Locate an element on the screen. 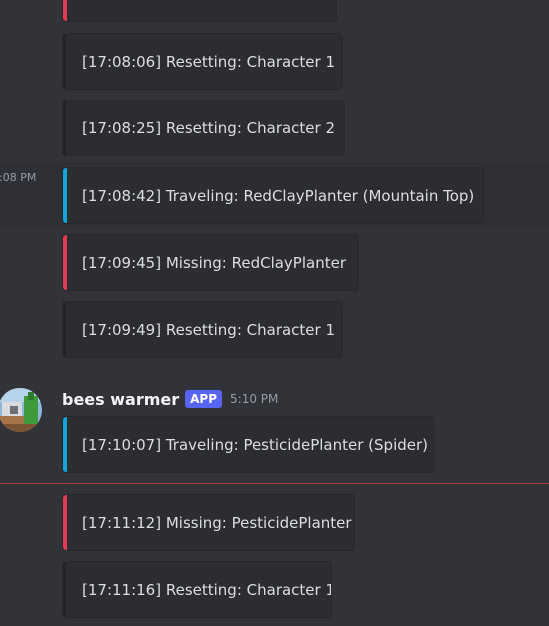 The width and height of the screenshot is (549, 626). embed-text: [17:11:12] Missing: PesticidePlanter is located at coordinates (217, 522).